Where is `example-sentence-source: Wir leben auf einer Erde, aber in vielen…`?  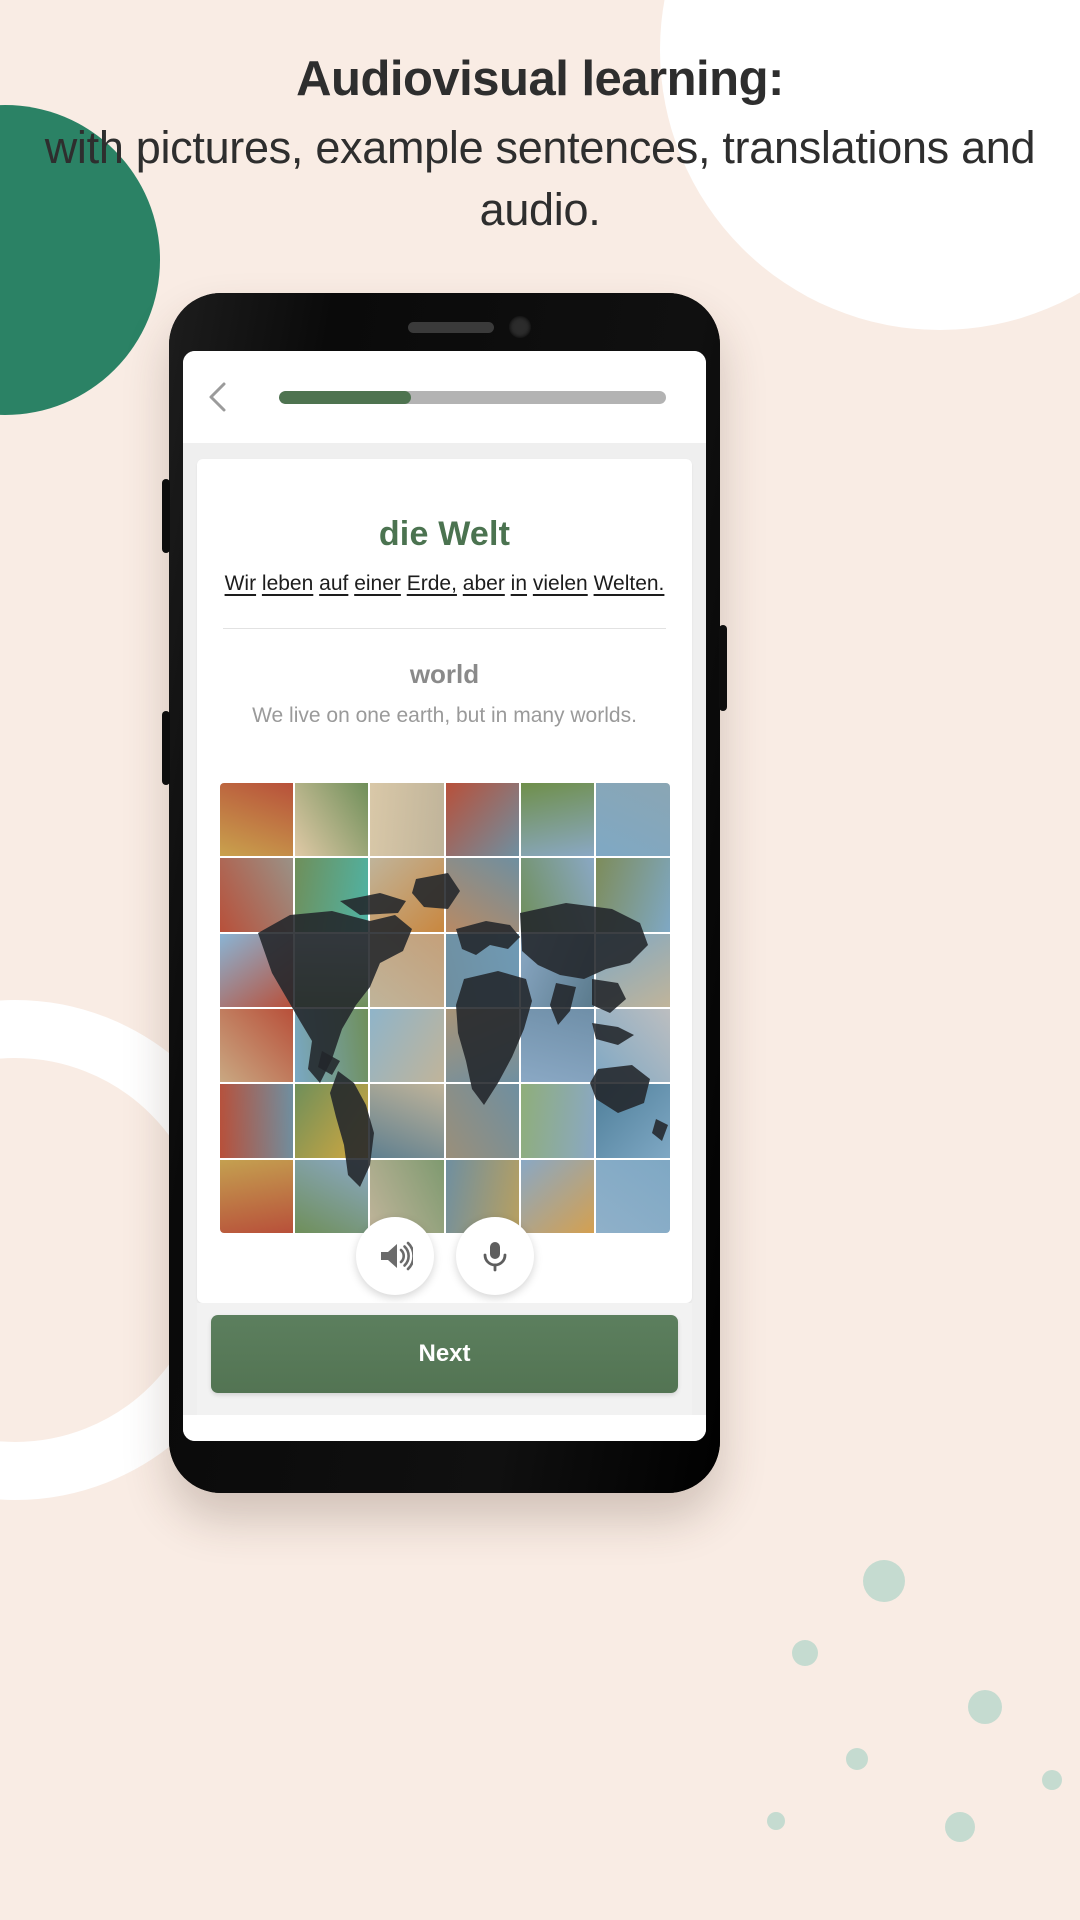
example-sentence-source: Wir leben auf einer Erde, aber in vielen… is located at coordinates (444, 584).